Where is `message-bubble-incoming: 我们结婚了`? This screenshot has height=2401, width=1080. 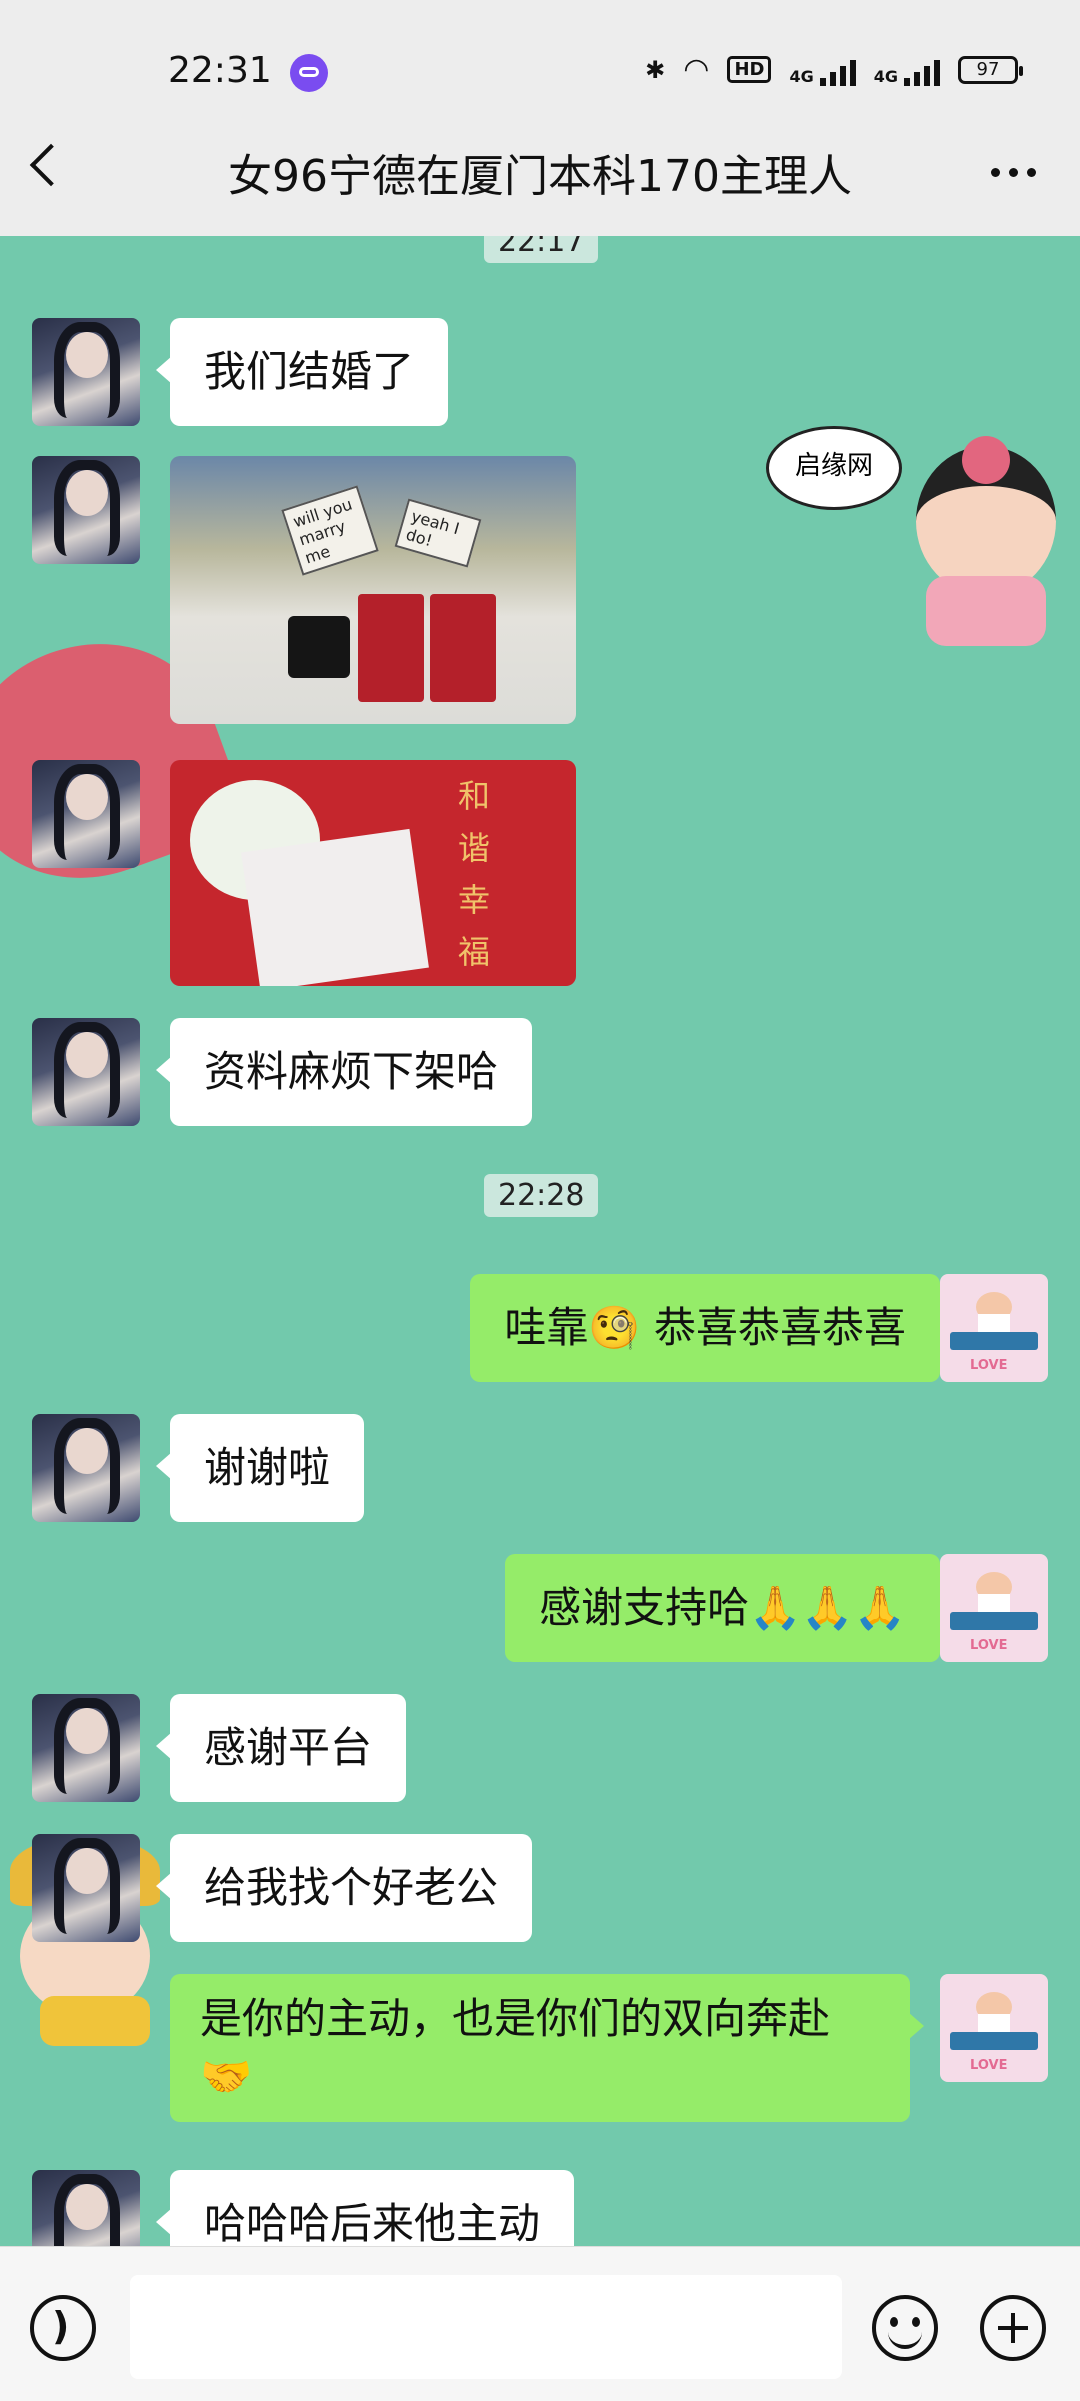 message-bubble-incoming: 我们结婚了 is located at coordinates (302, 372).